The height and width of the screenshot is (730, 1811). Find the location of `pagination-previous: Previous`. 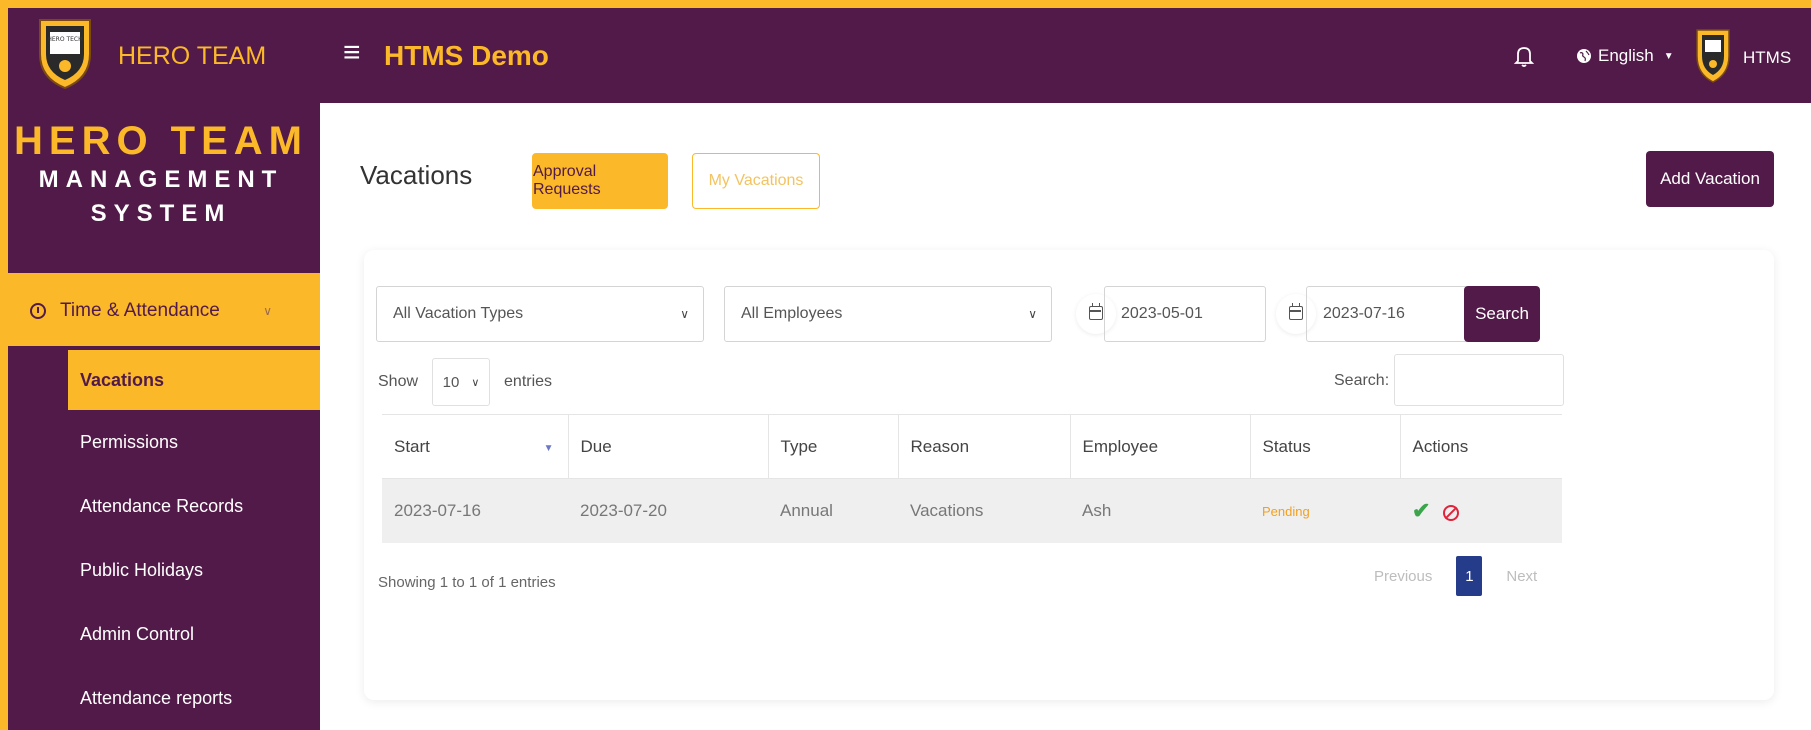

pagination-previous: Previous is located at coordinates (1403, 576).